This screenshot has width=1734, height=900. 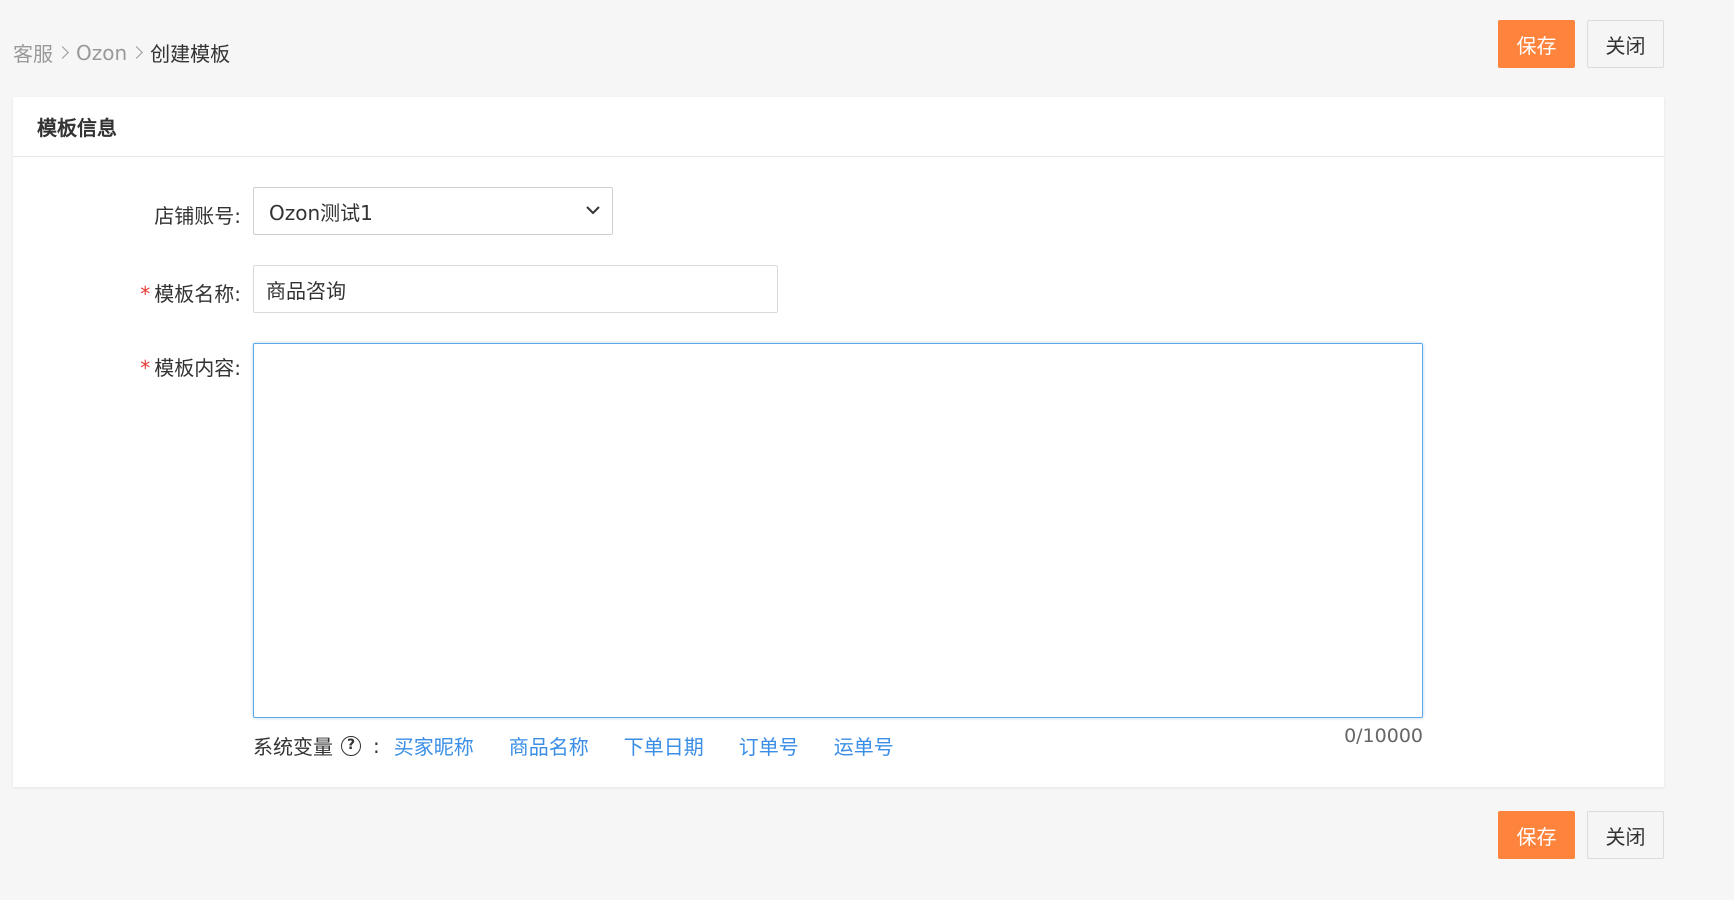 I want to click on breadcrumb-item-current: 创建模板, so click(x=190, y=54).